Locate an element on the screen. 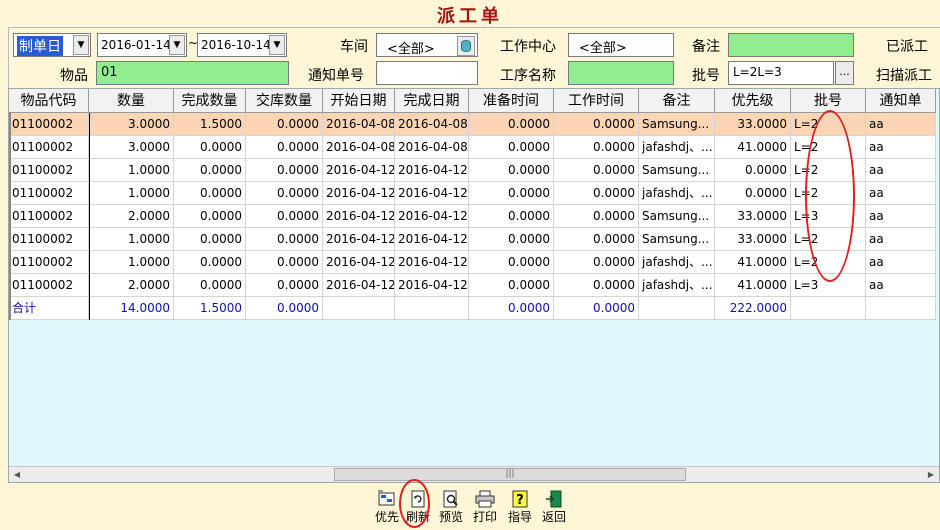 The height and width of the screenshot is (530, 940). preview-button: 预览 is located at coordinates (451, 508).